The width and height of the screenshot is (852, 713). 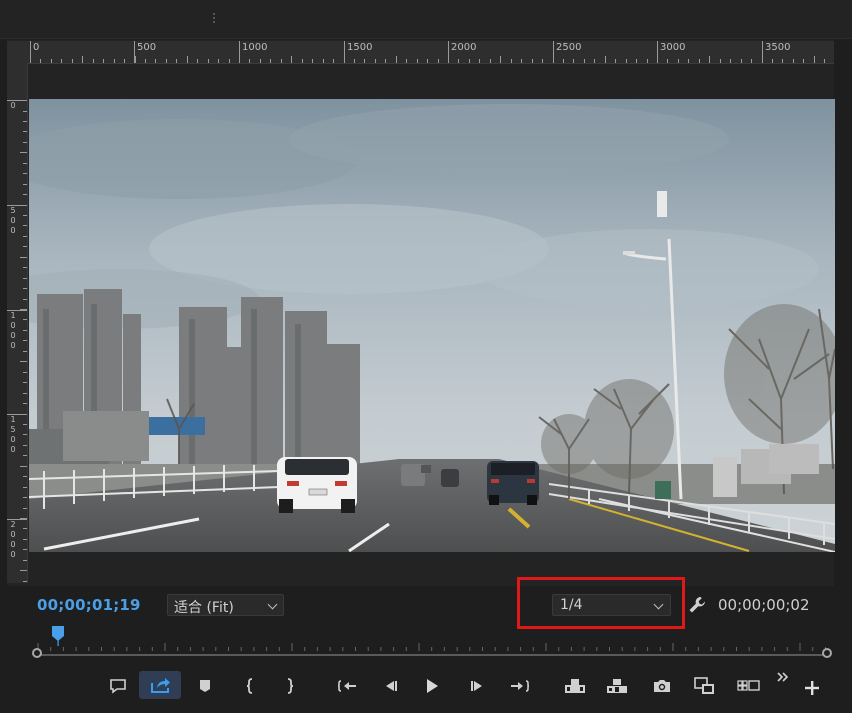 What do you see at coordinates (147, 47) in the screenshot?
I see `ruler-label: 500` at bounding box center [147, 47].